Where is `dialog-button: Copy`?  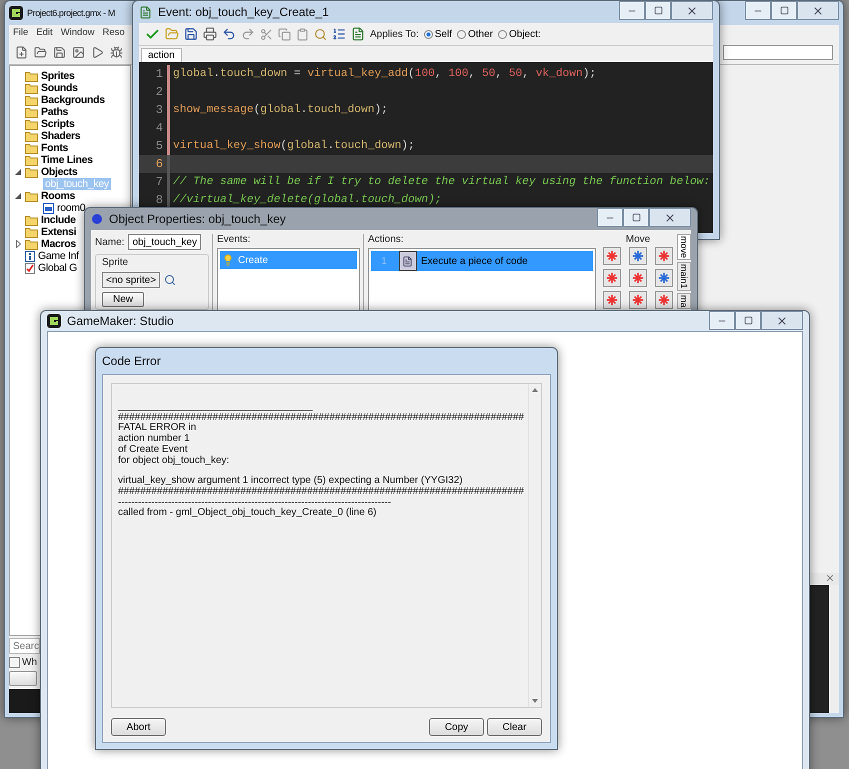 dialog-button: Copy is located at coordinates (456, 727).